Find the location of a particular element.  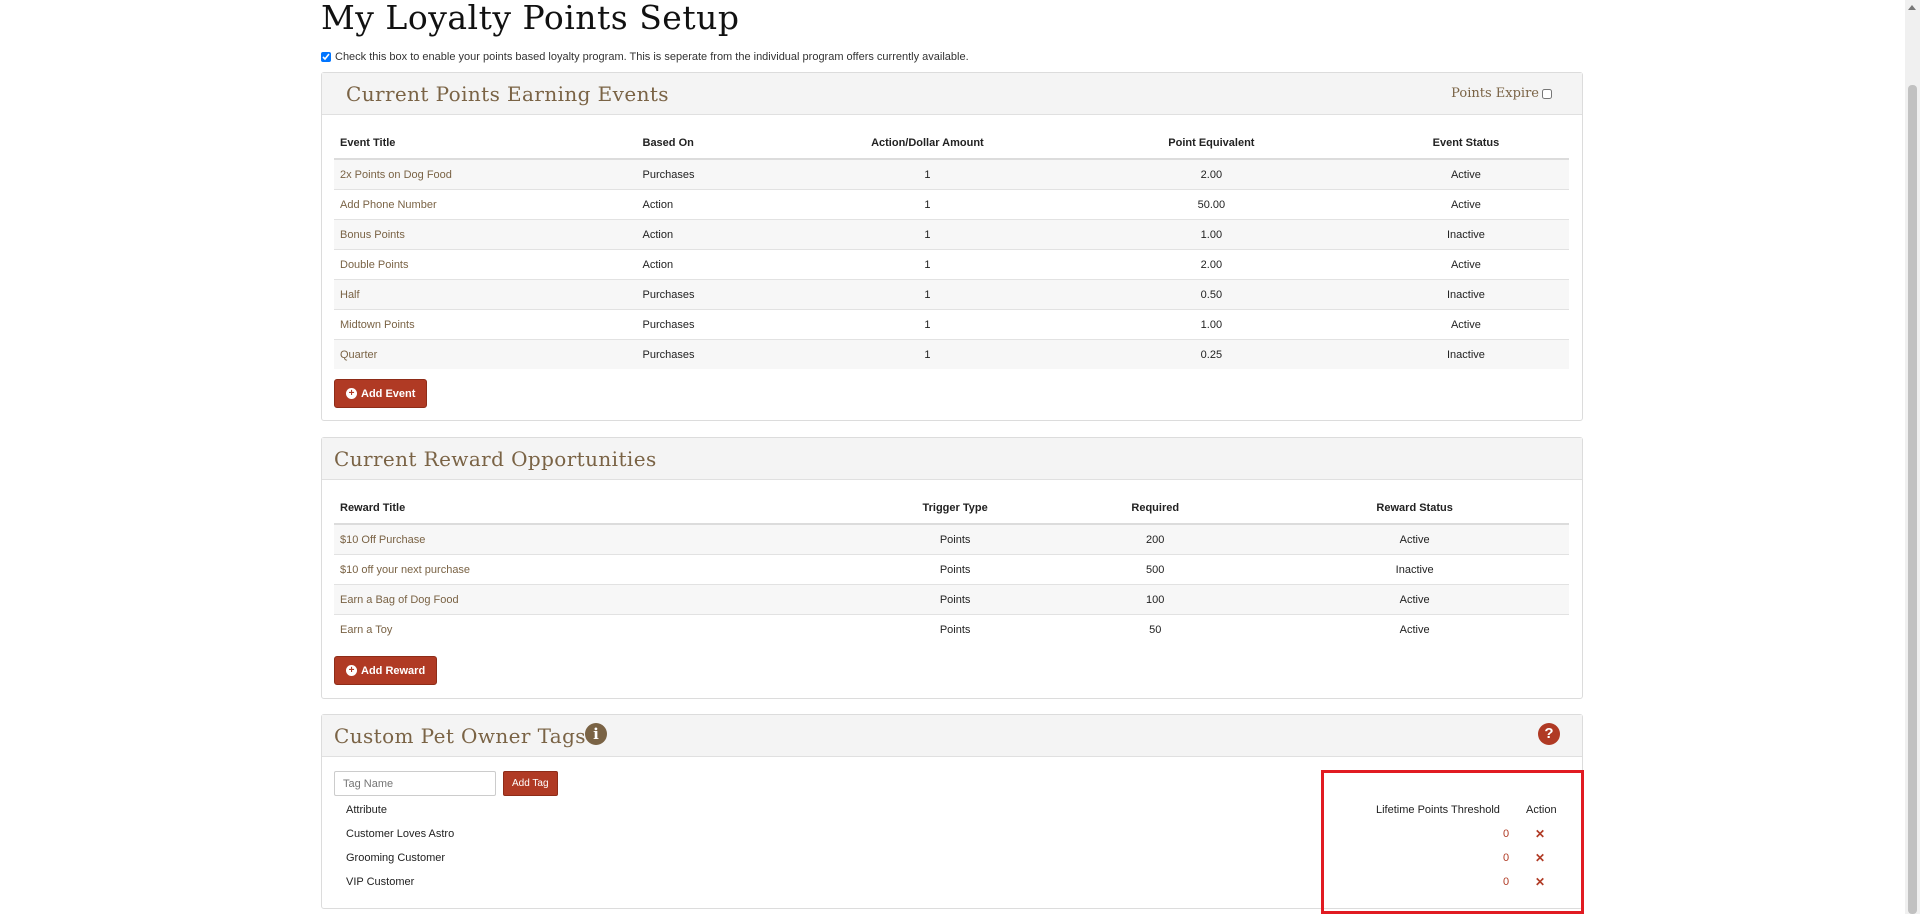

reward-title-link: Earn a Bag of Dog Food is located at coordinates (597, 599).